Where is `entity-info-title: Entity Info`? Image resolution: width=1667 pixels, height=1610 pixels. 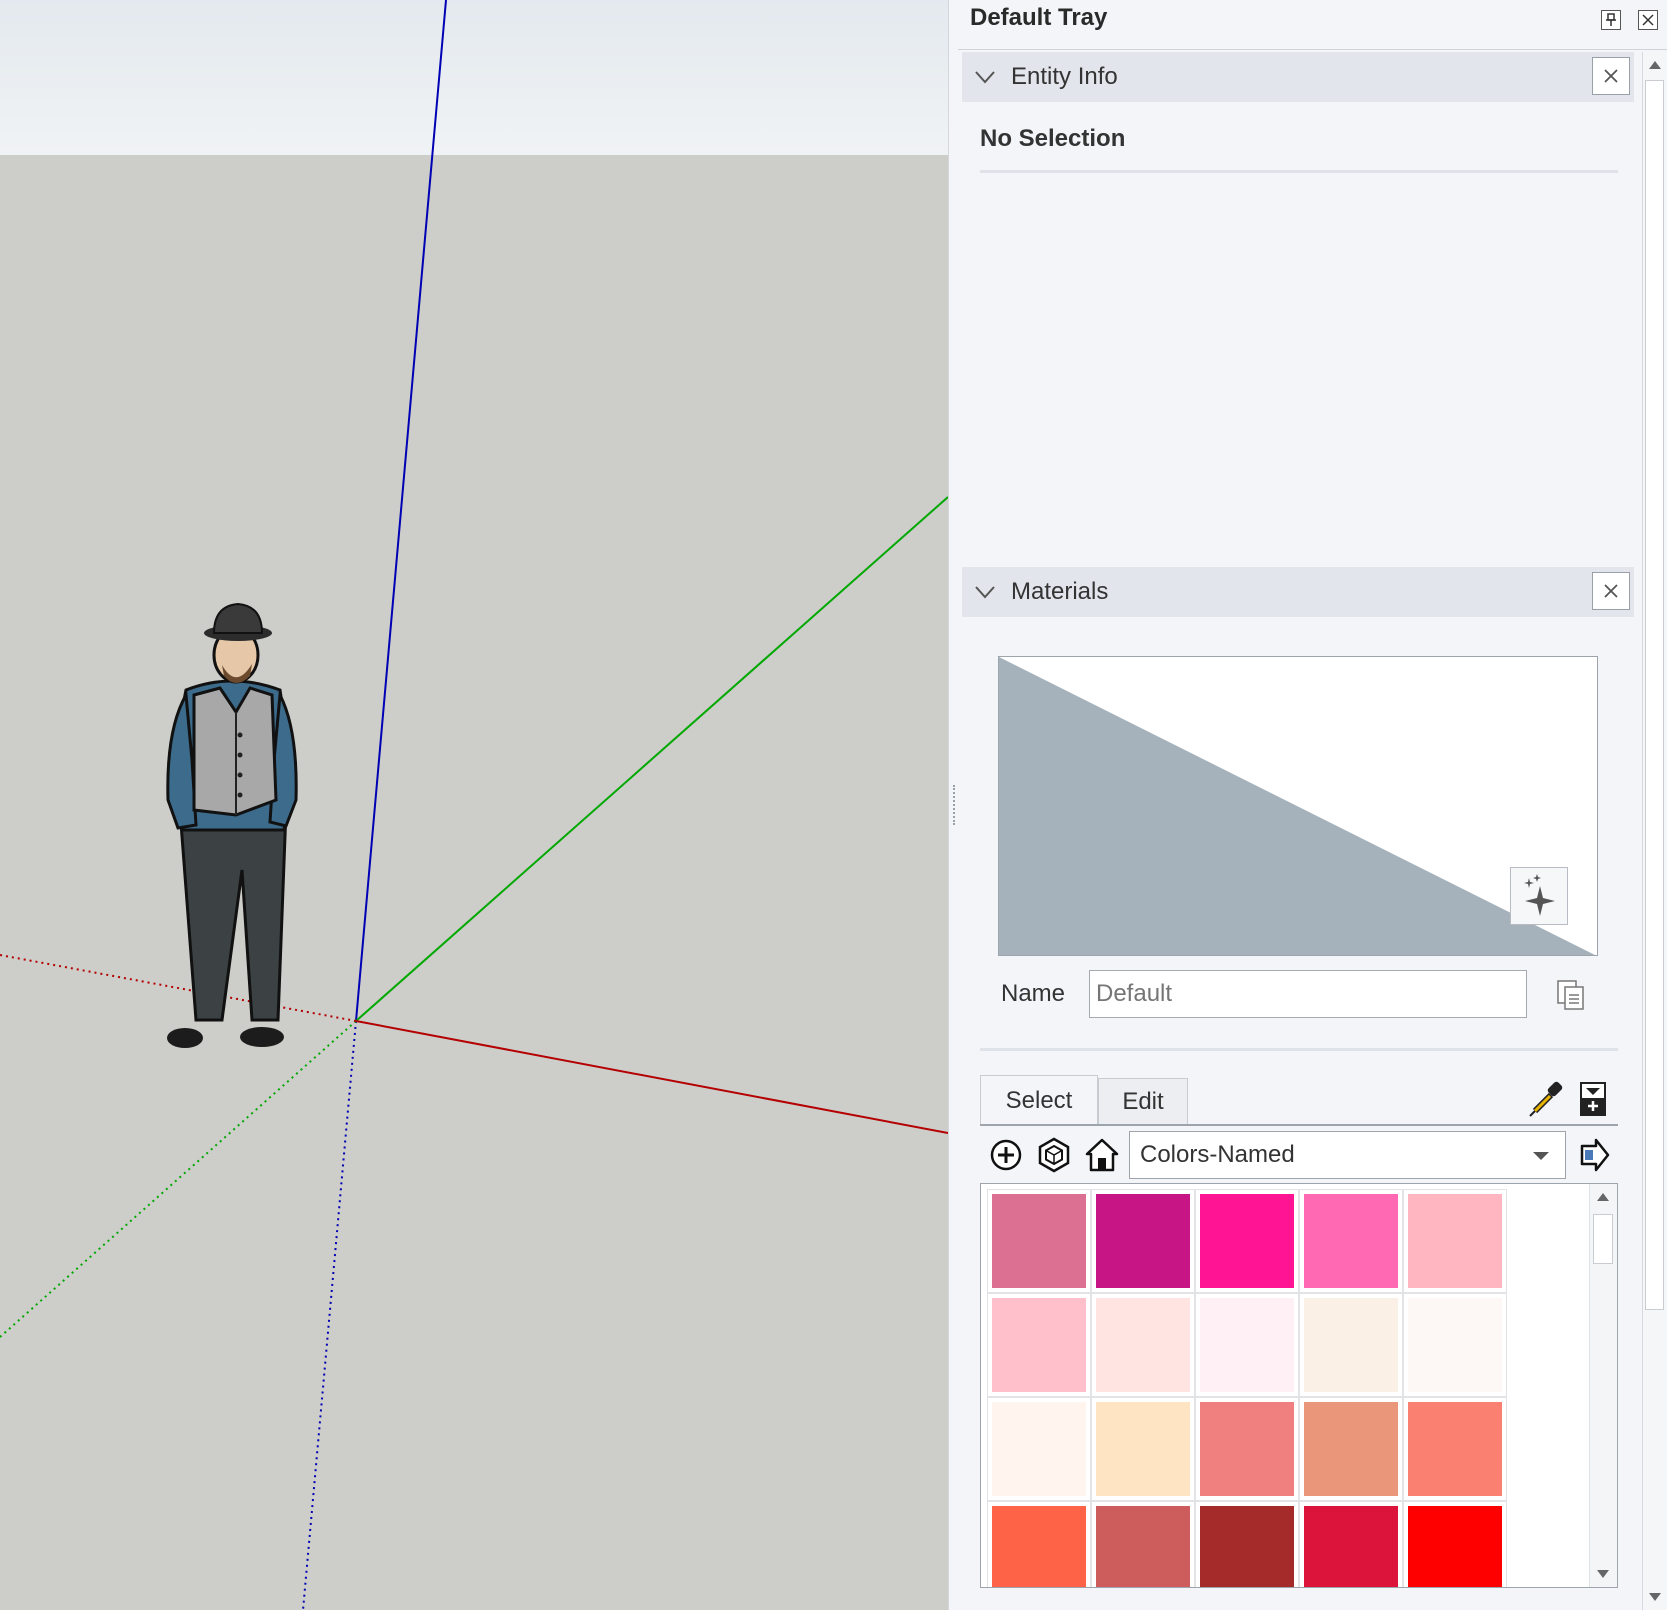 entity-info-title: Entity Info is located at coordinates (1064, 76).